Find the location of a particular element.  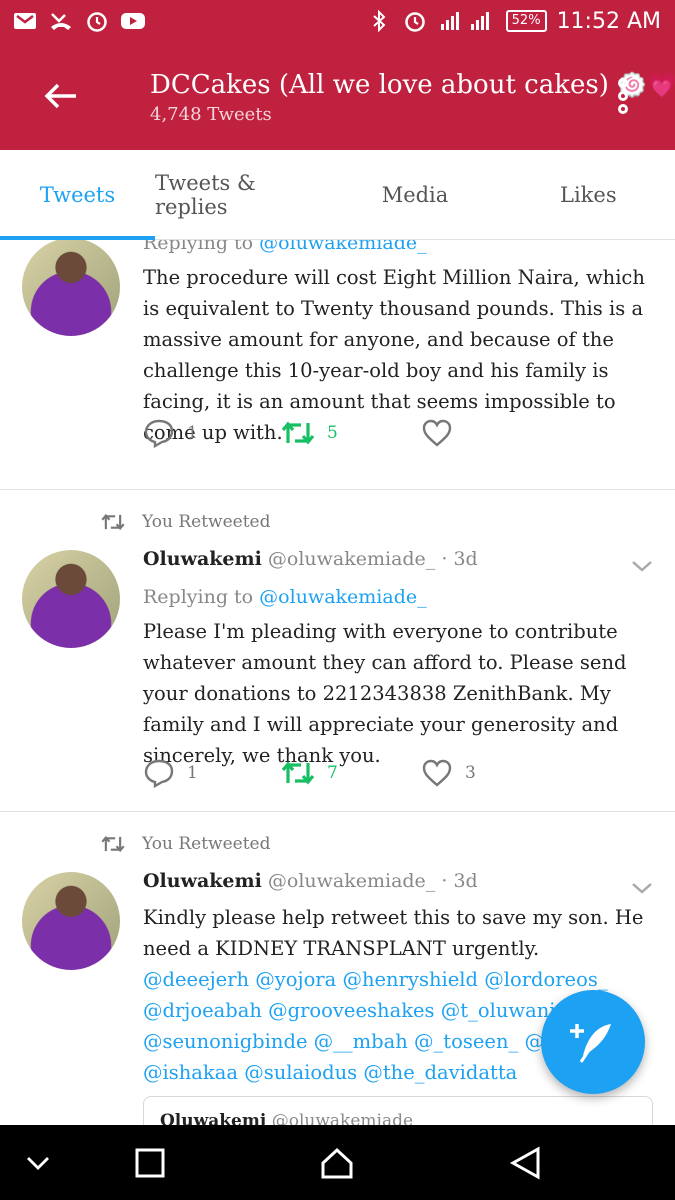

compose-feather-icon is located at coordinates (590, 1043).